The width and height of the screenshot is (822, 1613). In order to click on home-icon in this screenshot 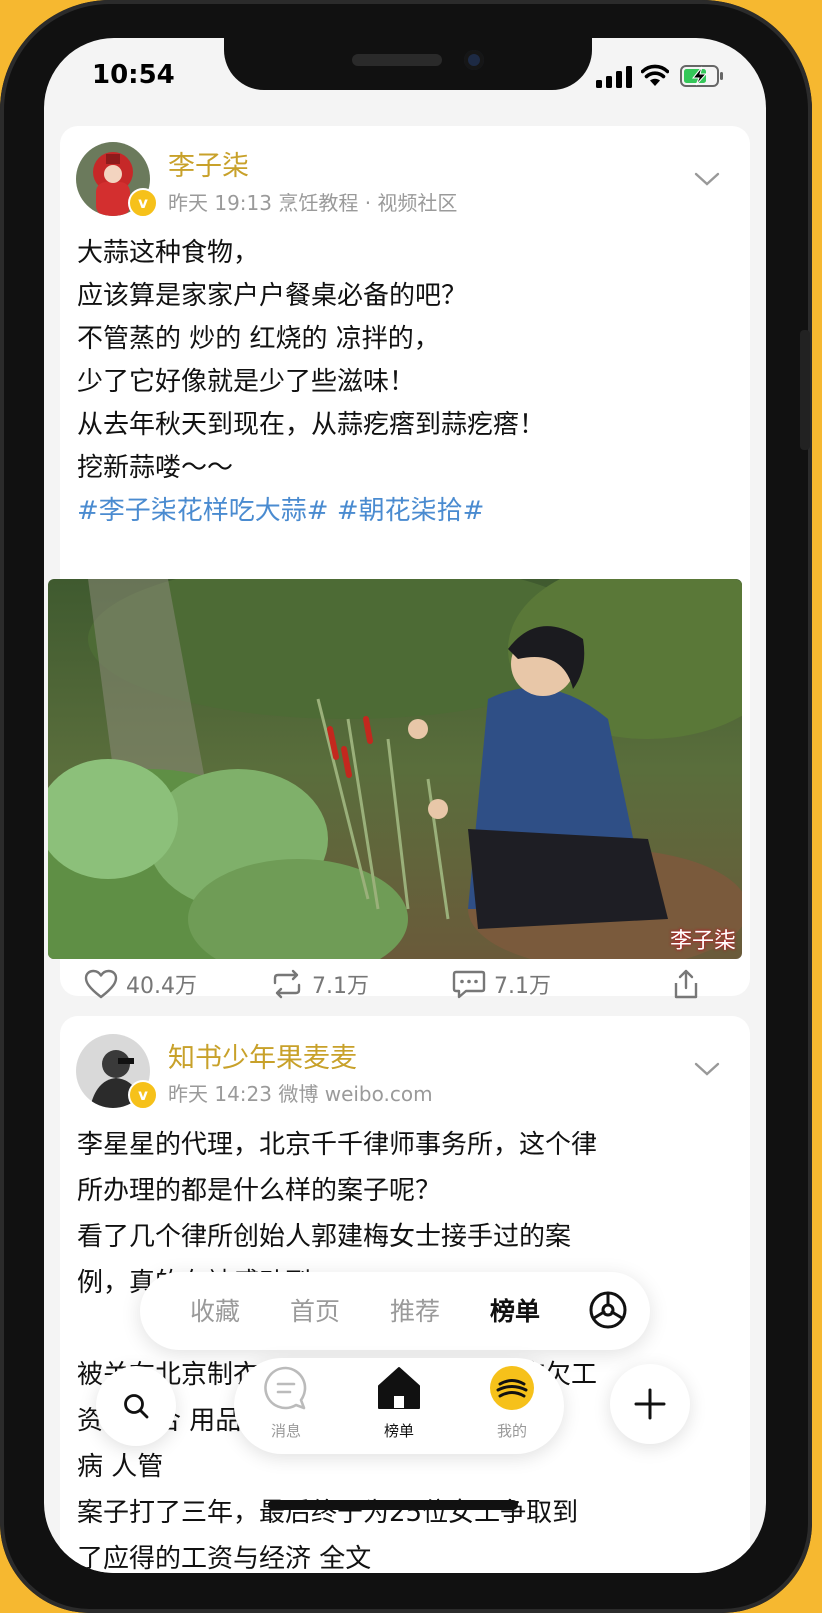, I will do `click(399, 1388)`.